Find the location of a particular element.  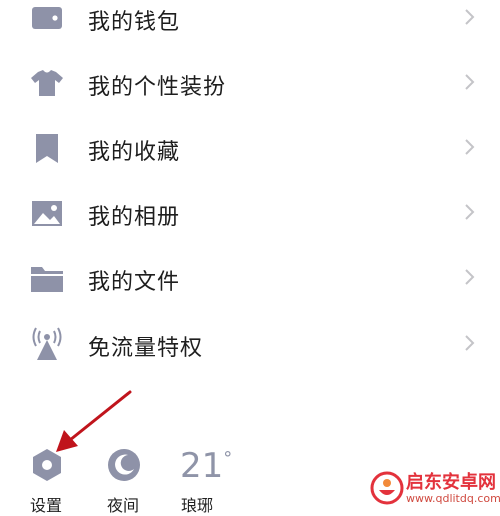

watermark-url: www.qdlitdq.com is located at coordinates (453, 498).